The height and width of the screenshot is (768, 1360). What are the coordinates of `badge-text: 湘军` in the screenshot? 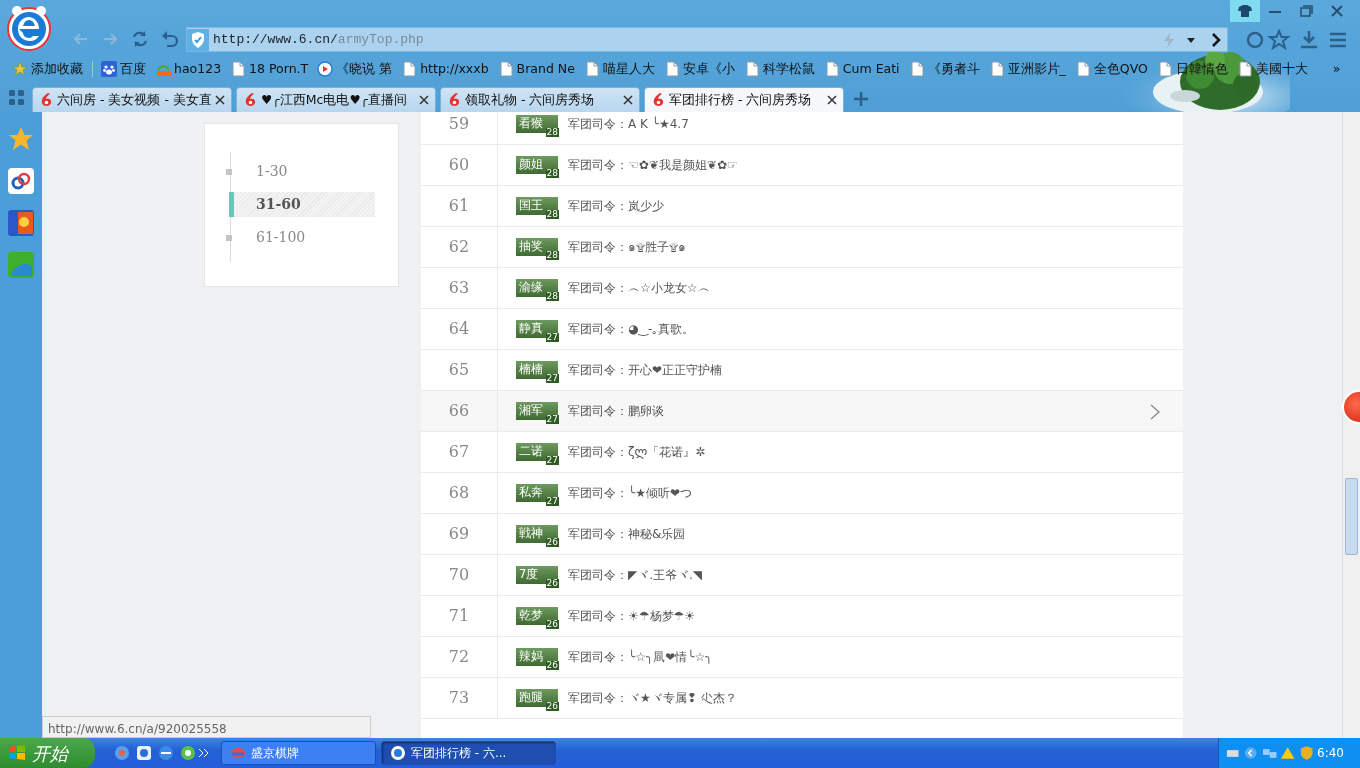 It's located at (531, 410).